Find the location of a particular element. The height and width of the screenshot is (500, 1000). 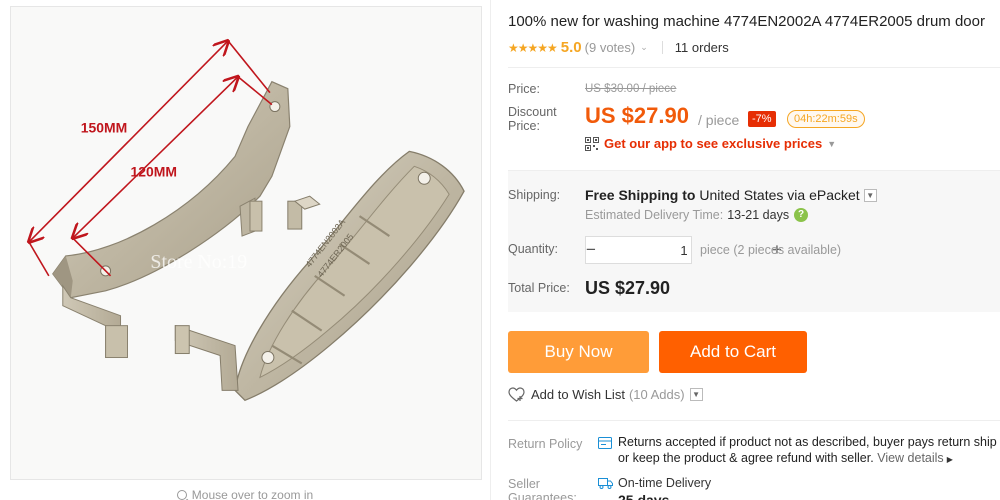

countdown-timer: 04h:22m:59s is located at coordinates (826, 119).